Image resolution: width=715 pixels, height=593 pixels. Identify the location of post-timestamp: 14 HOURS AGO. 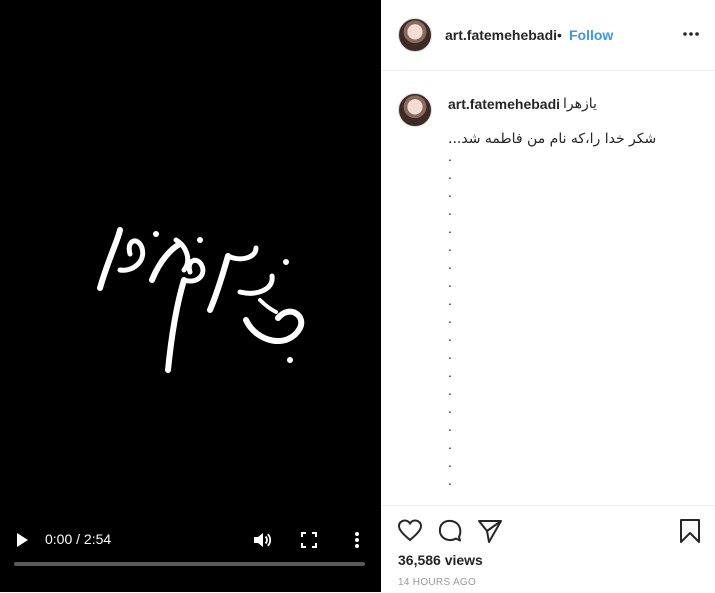
(437, 582).